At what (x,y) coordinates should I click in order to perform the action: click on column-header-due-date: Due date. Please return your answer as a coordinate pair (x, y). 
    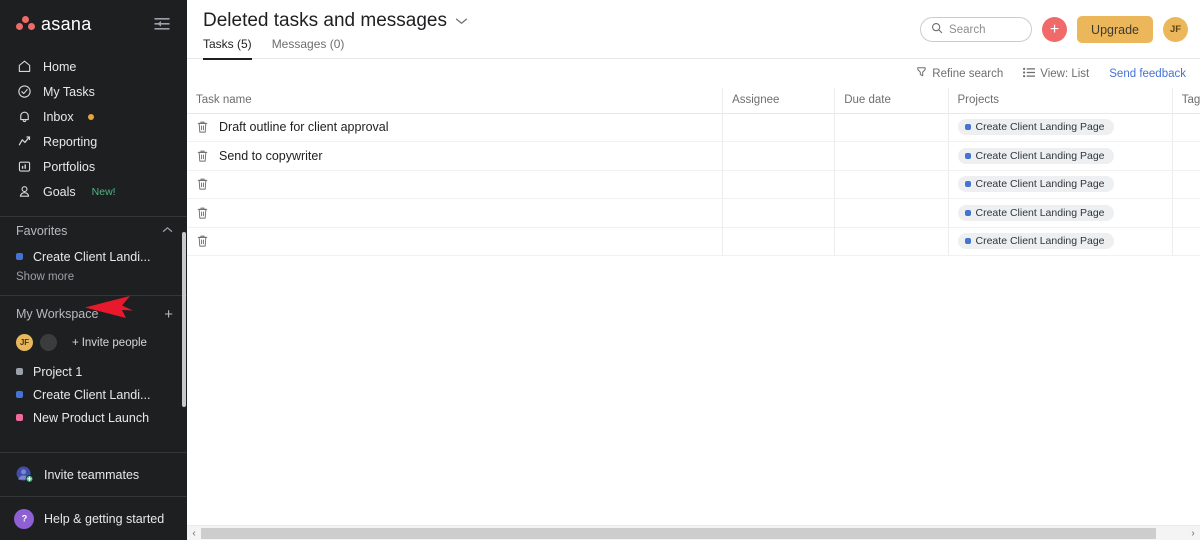
    Looking at the image, I should click on (891, 101).